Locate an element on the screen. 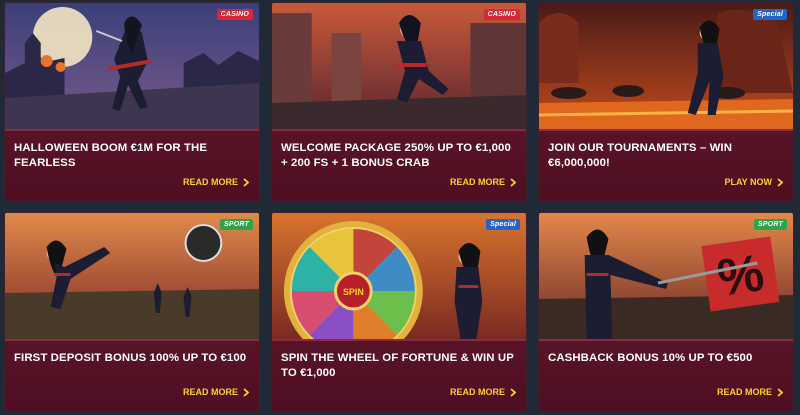 The width and height of the screenshot is (800, 415). promo-title: HALLOWEEN BOOM €1M FOR THE FEARLESS is located at coordinates (111, 155).